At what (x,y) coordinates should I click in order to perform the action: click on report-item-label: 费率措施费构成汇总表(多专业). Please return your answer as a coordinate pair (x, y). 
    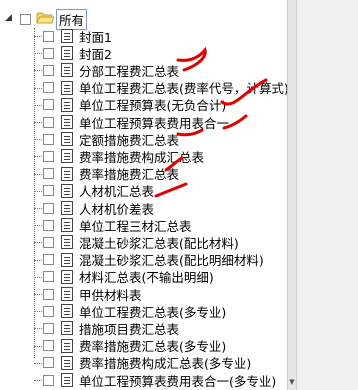
    Looking at the image, I should click on (165, 364).